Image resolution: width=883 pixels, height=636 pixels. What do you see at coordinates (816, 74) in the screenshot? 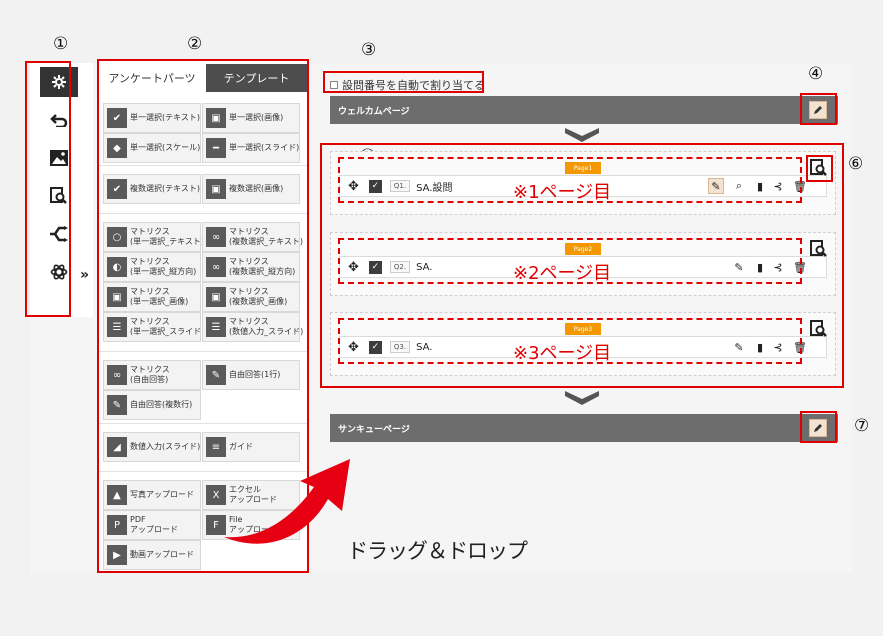
I see `marker-4: ④` at bounding box center [816, 74].